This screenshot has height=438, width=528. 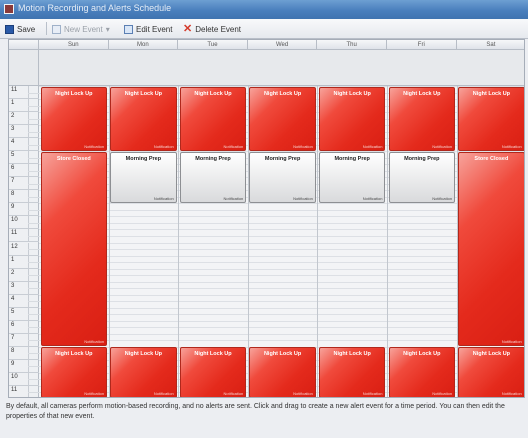 I want to click on hour-label: 12, so click(x=14, y=246).